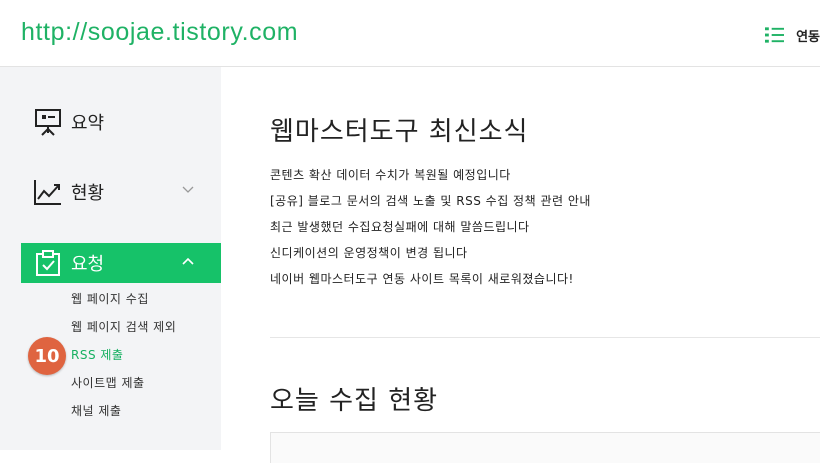 Image resolution: width=820 pixels, height=463 pixels. I want to click on news-section-title: 웹마스터도구 최신소식, so click(399, 132).